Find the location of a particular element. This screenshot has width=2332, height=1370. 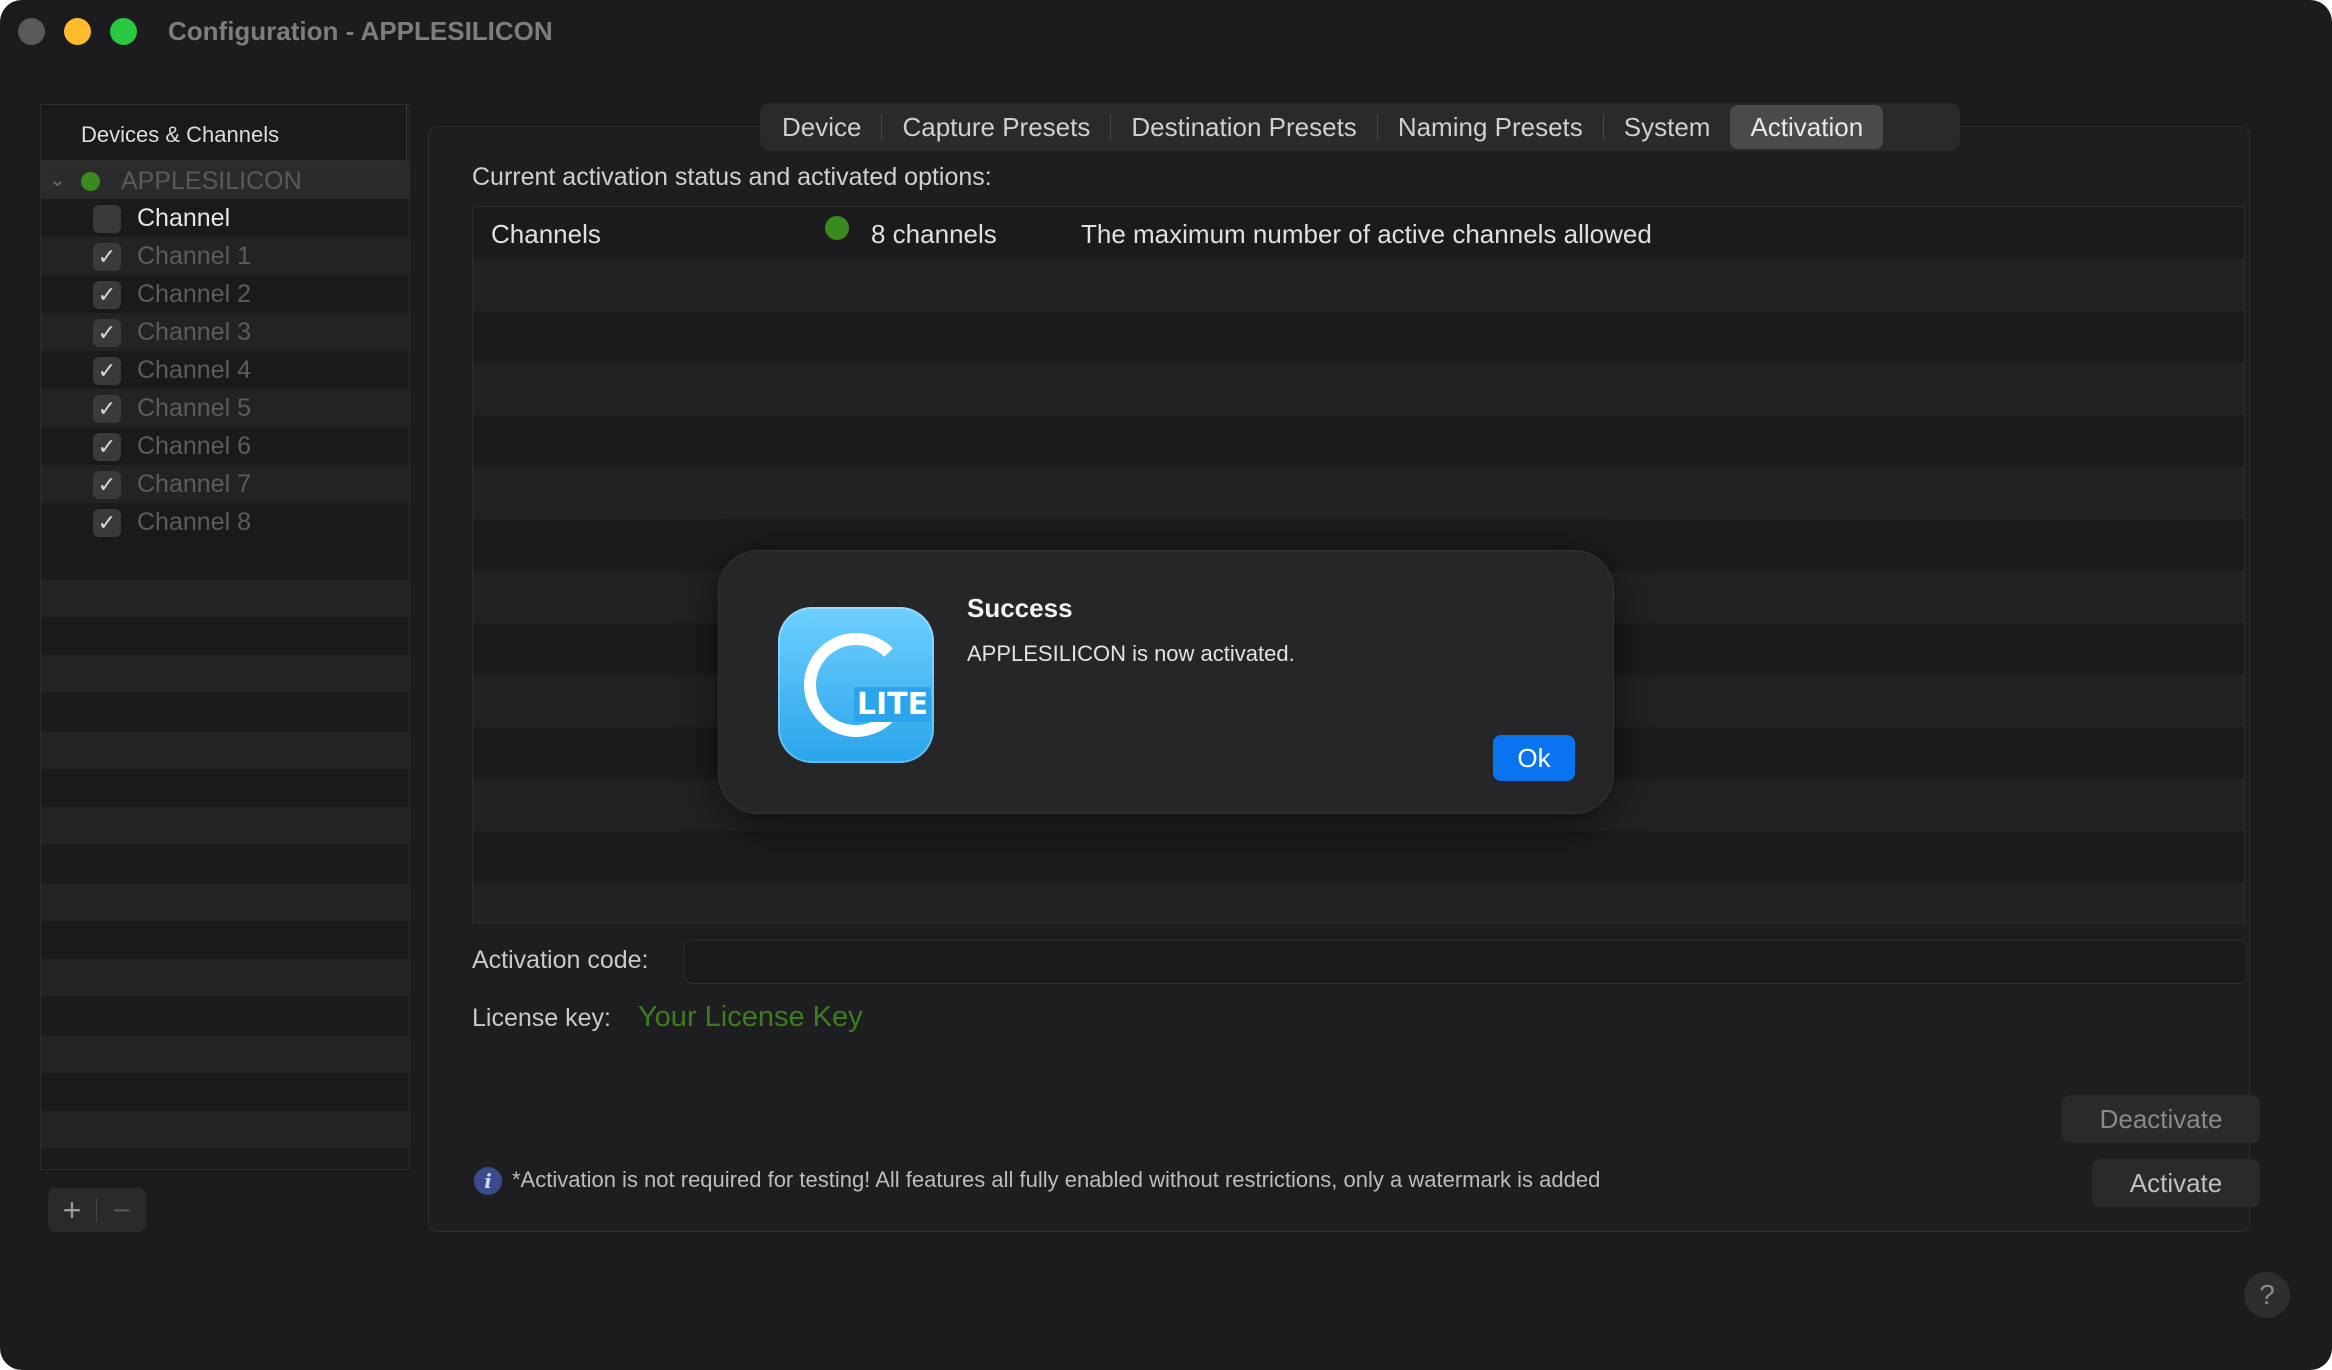

close-window-button is located at coordinates (31, 31).